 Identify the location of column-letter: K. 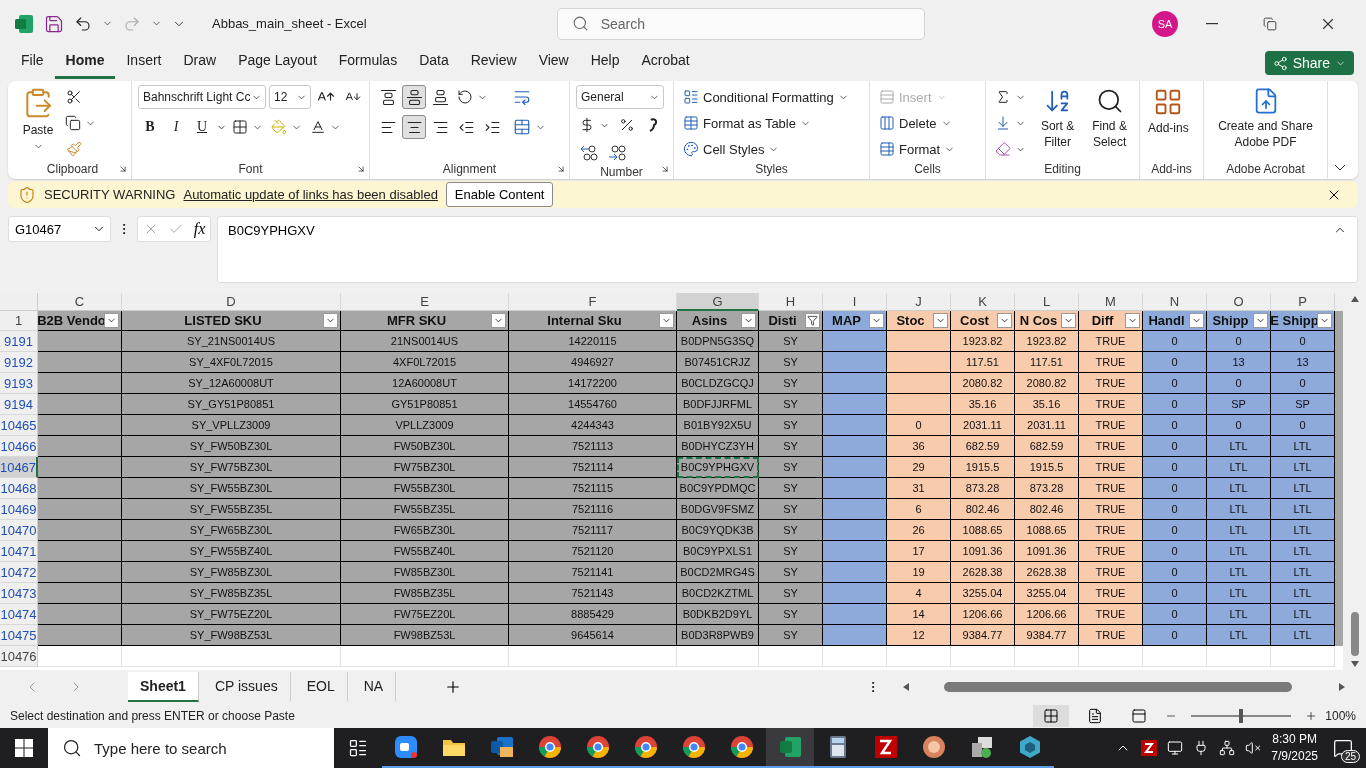
(983, 302).